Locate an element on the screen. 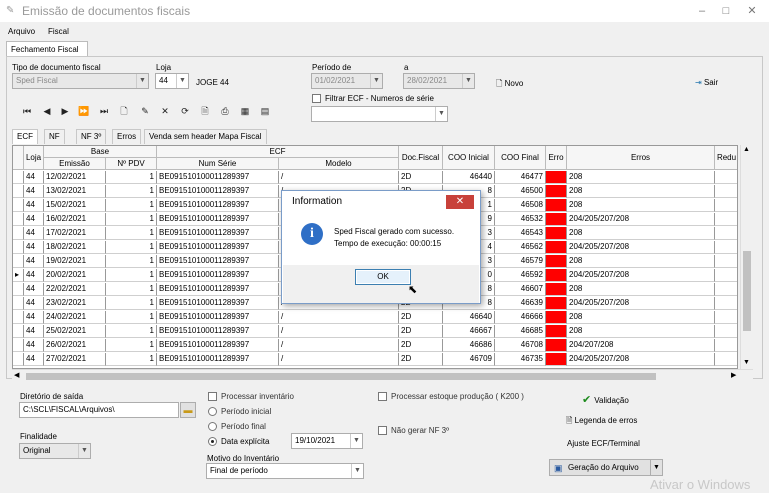 The image size is (769, 493). filtrar-checkbox is located at coordinates (316, 98).